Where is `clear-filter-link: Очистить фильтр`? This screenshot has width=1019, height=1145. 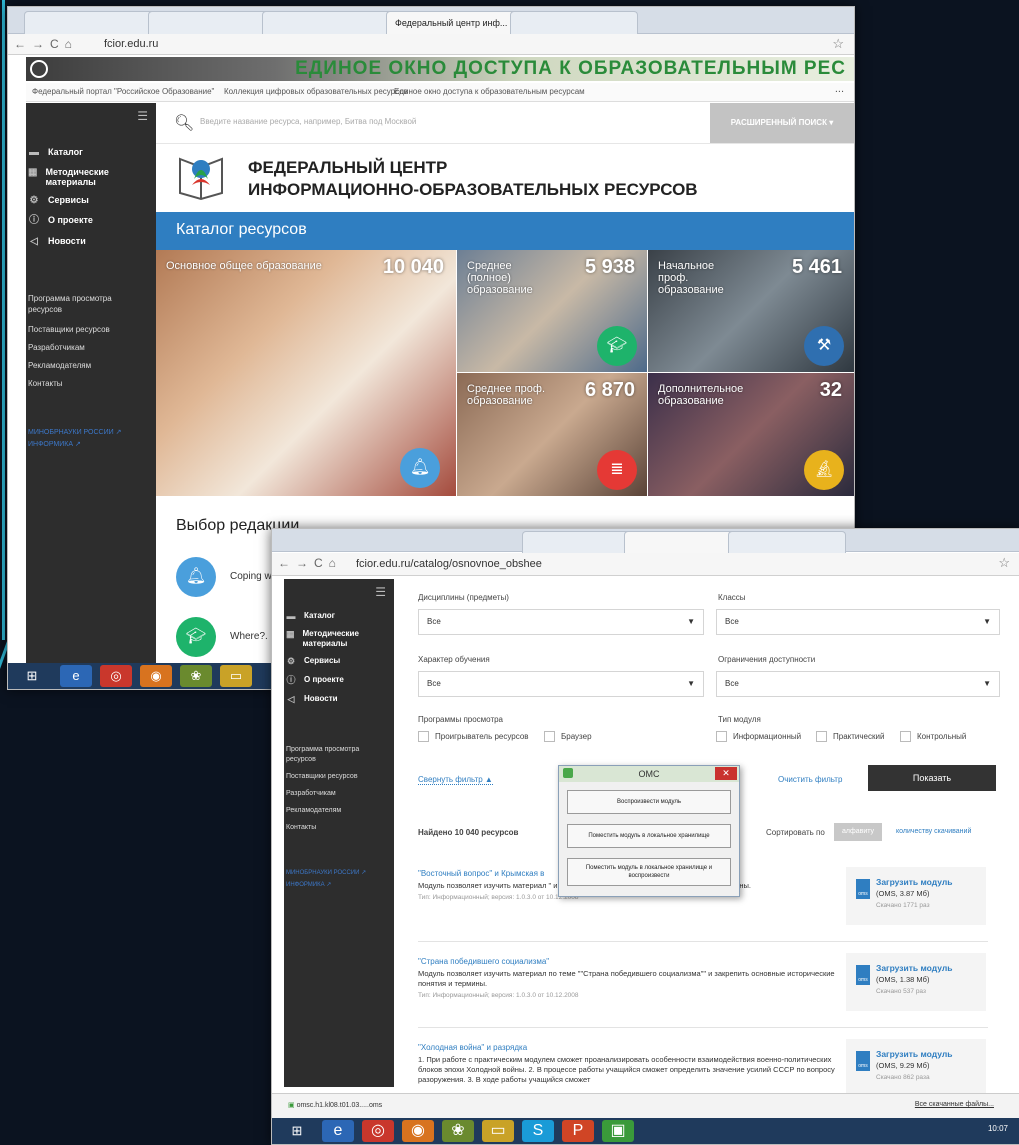 clear-filter-link: Очистить фильтр is located at coordinates (810, 779).